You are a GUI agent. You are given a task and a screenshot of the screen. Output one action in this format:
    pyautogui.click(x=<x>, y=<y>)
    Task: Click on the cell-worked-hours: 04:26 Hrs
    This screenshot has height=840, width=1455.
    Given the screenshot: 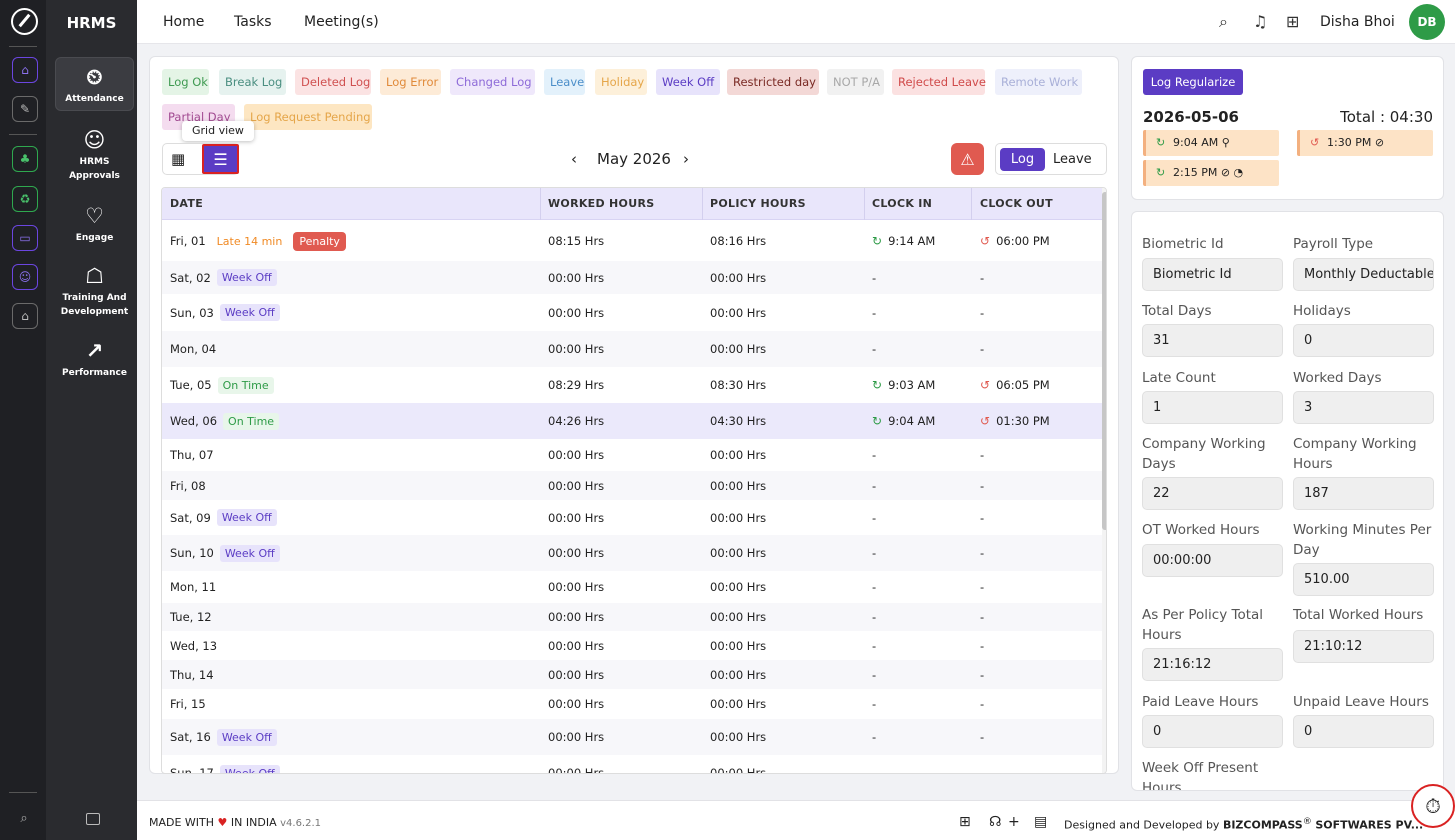 What is the action you would take?
    pyautogui.click(x=576, y=421)
    